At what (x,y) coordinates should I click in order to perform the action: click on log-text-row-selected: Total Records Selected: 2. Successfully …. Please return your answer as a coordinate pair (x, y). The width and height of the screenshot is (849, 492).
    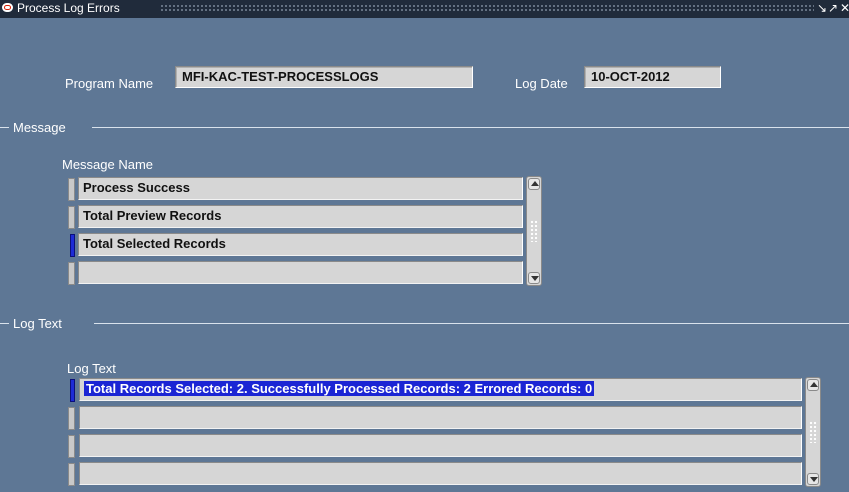
    Looking at the image, I should click on (440, 389).